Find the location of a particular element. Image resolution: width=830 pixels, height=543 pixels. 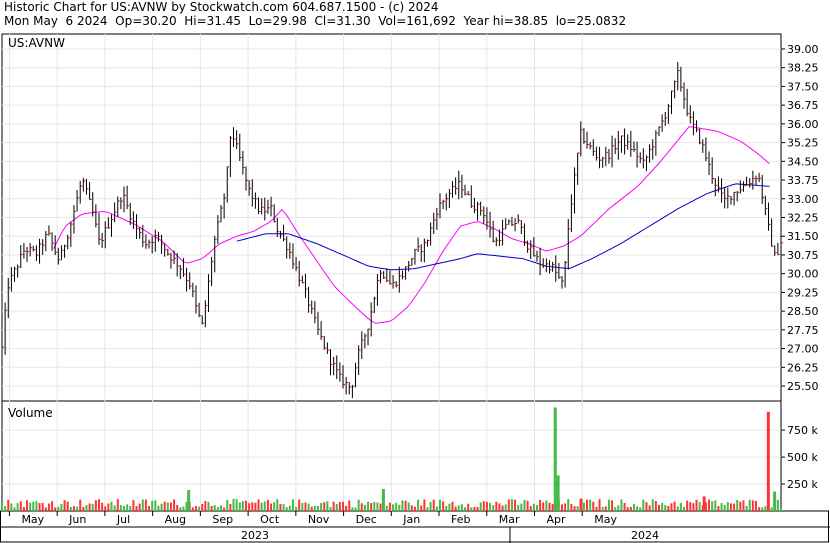

month-label: Jun is located at coordinates (77, 519).